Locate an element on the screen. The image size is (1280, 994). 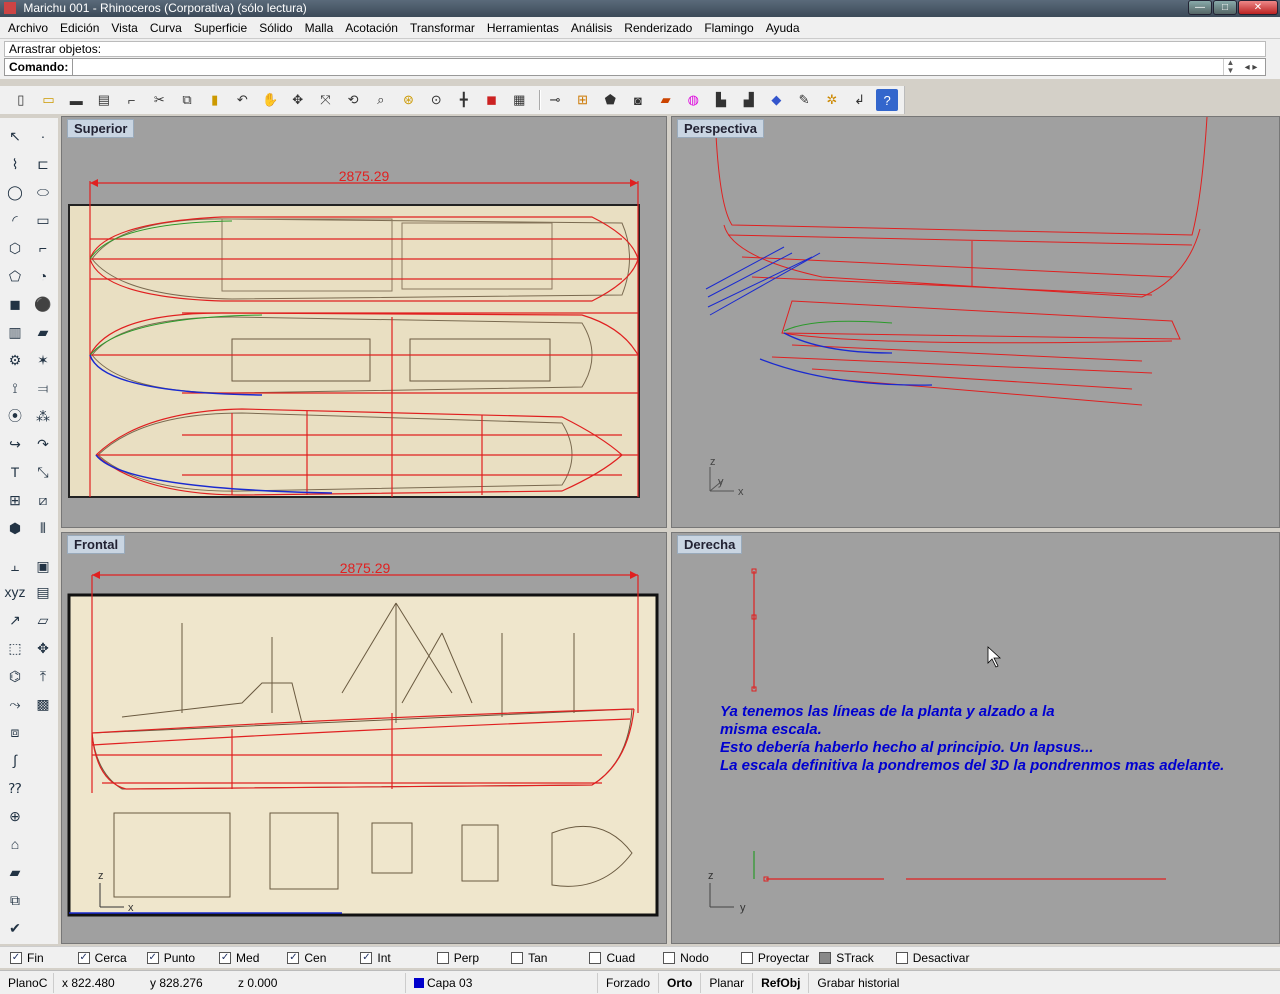
checkbox-punto: ✓ is located at coordinates (152, 957).